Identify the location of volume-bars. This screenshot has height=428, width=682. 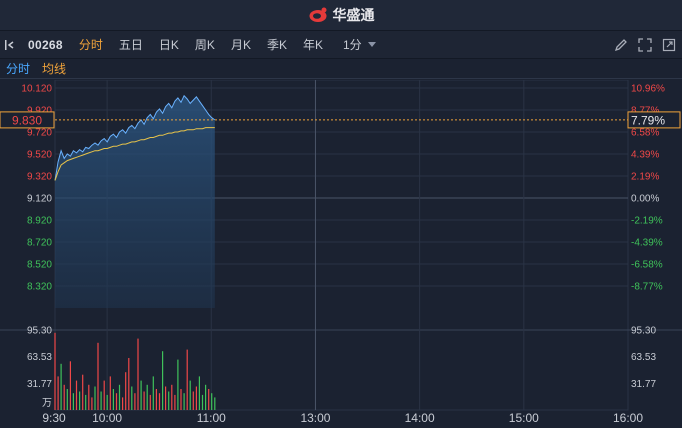
(135, 371).